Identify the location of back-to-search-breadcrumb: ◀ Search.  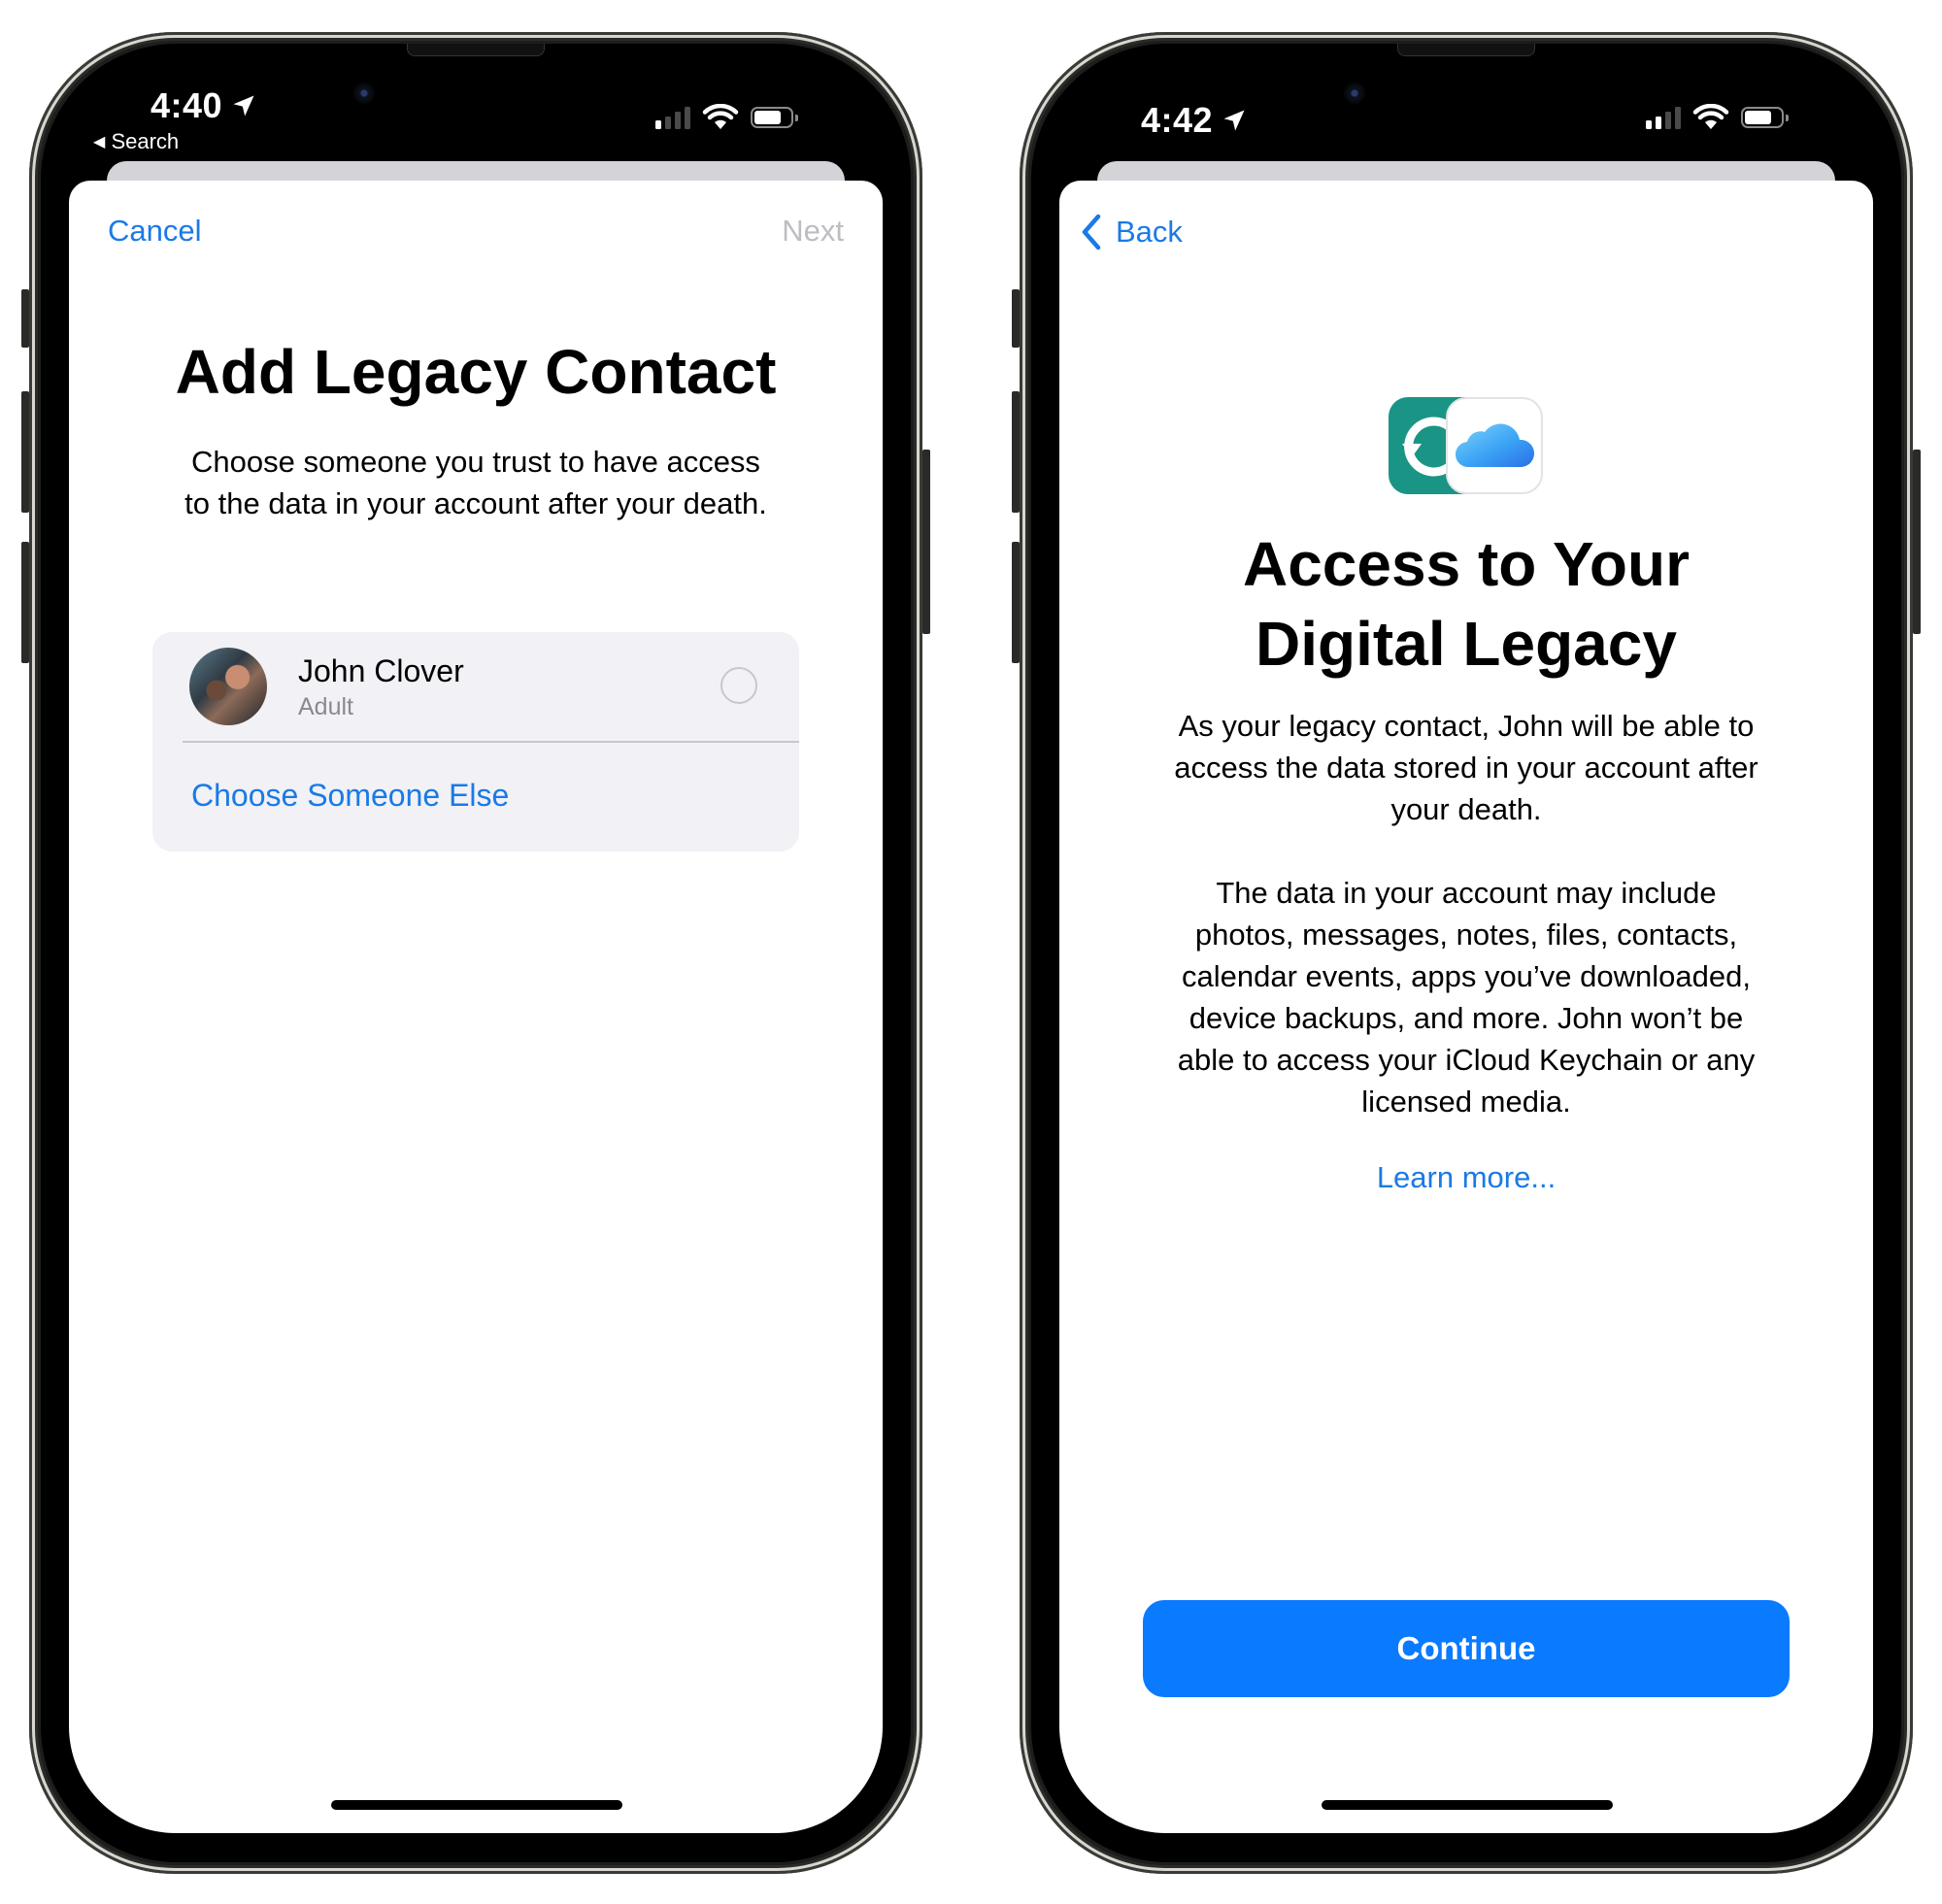
(136, 141).